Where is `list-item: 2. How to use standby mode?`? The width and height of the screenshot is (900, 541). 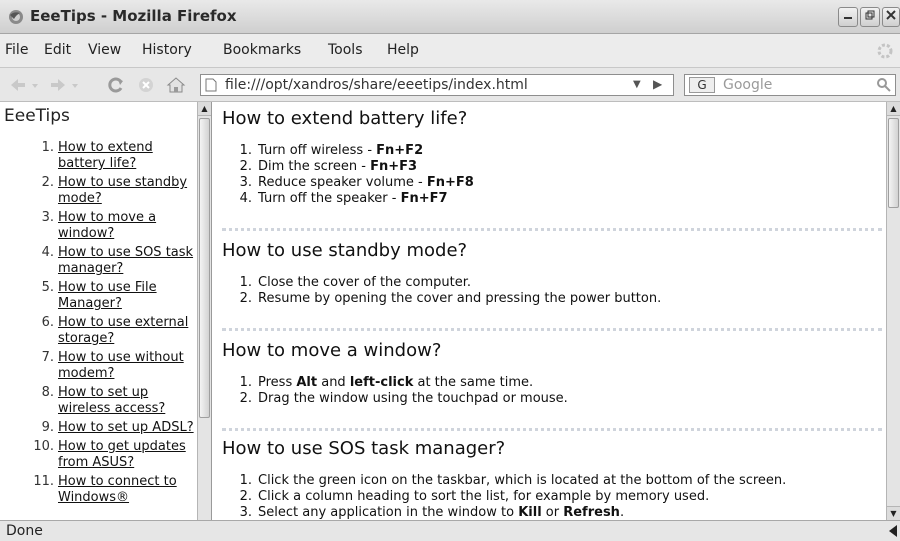 list-item: 2. How to use standby mode? is located at coordinates (98, 191).